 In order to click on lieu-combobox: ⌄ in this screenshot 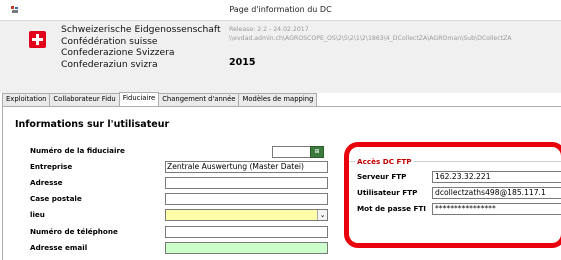, I will do `click(246, 215)`.